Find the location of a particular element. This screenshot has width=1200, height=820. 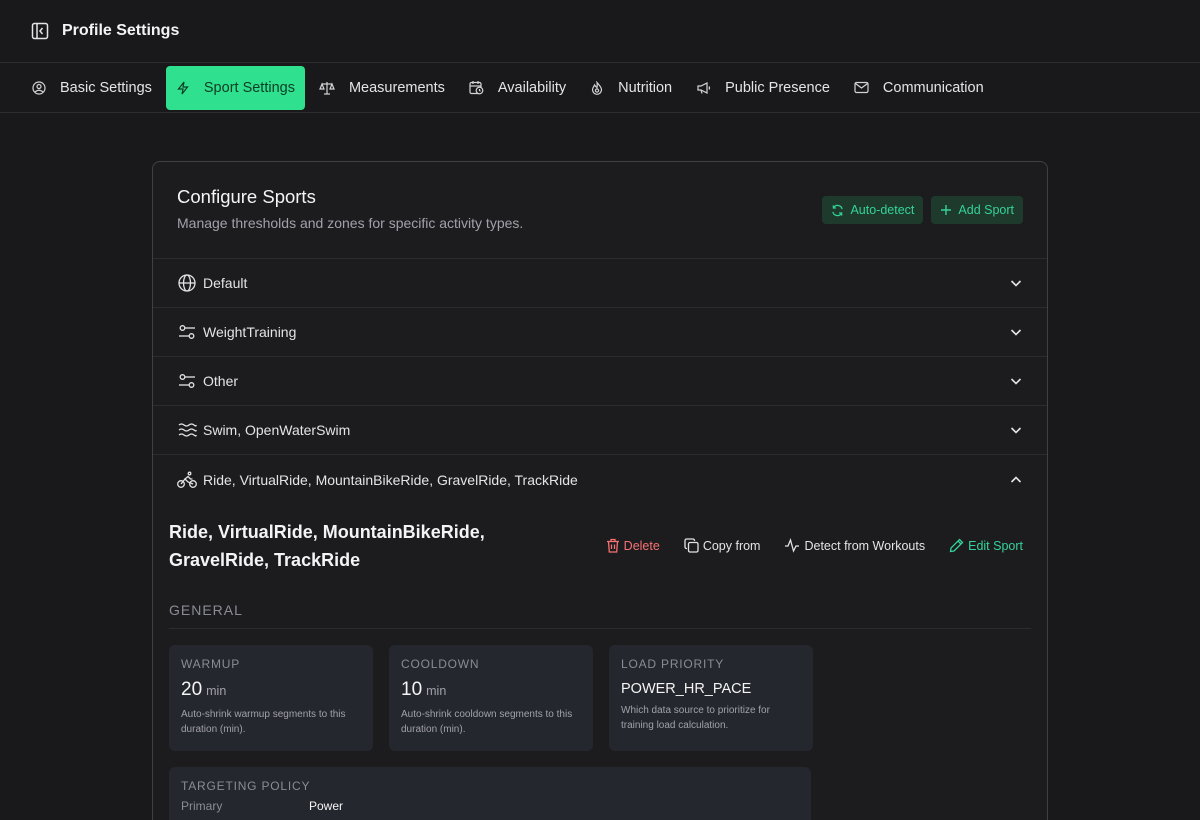

tab-communication: Communication is located at coordinates (919, 88).